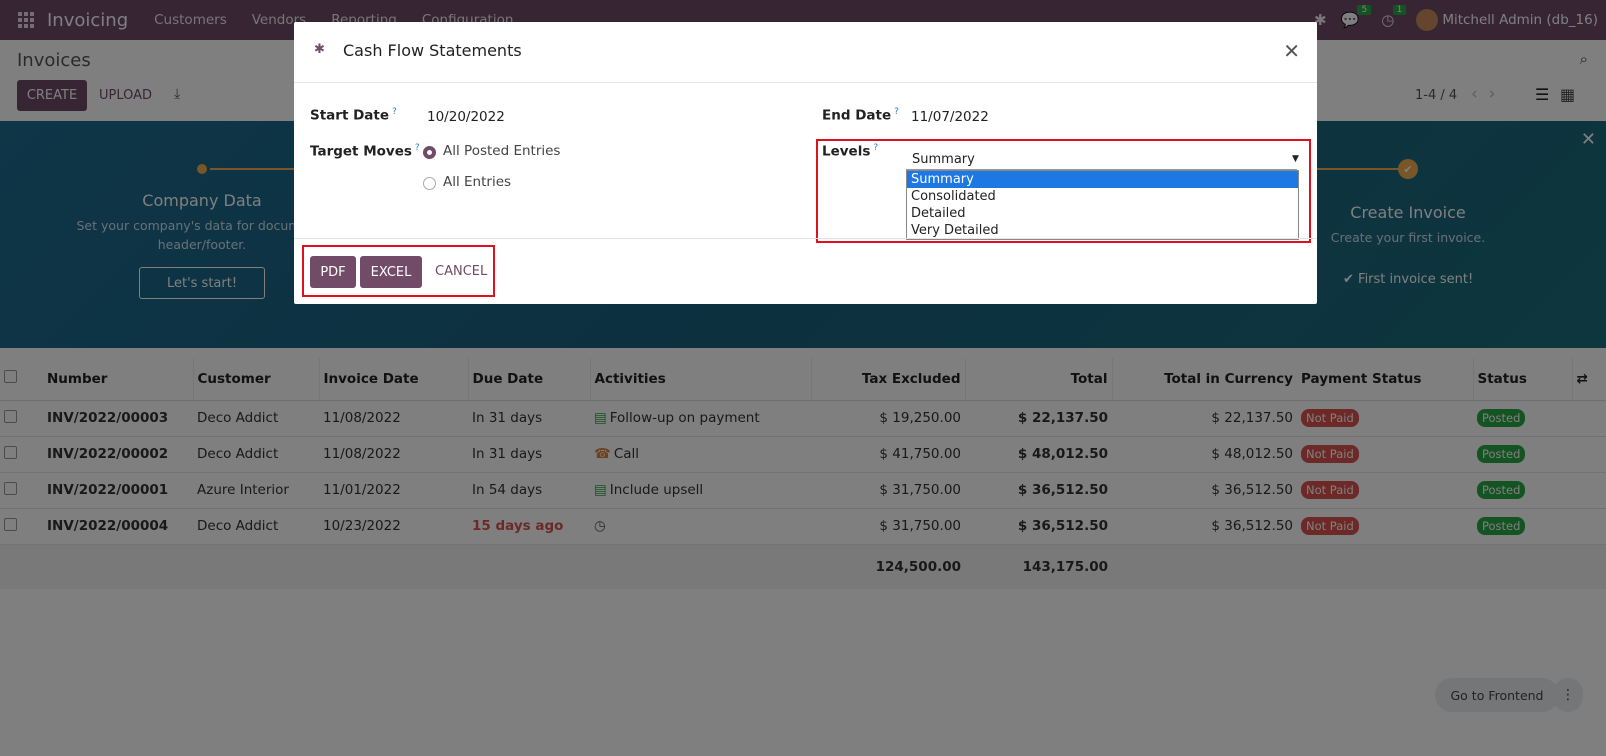 The width and height of the screenshot is (1606, 756). I want to click on radio-all-posted-label: All Posted Entries, so click(501, 151).